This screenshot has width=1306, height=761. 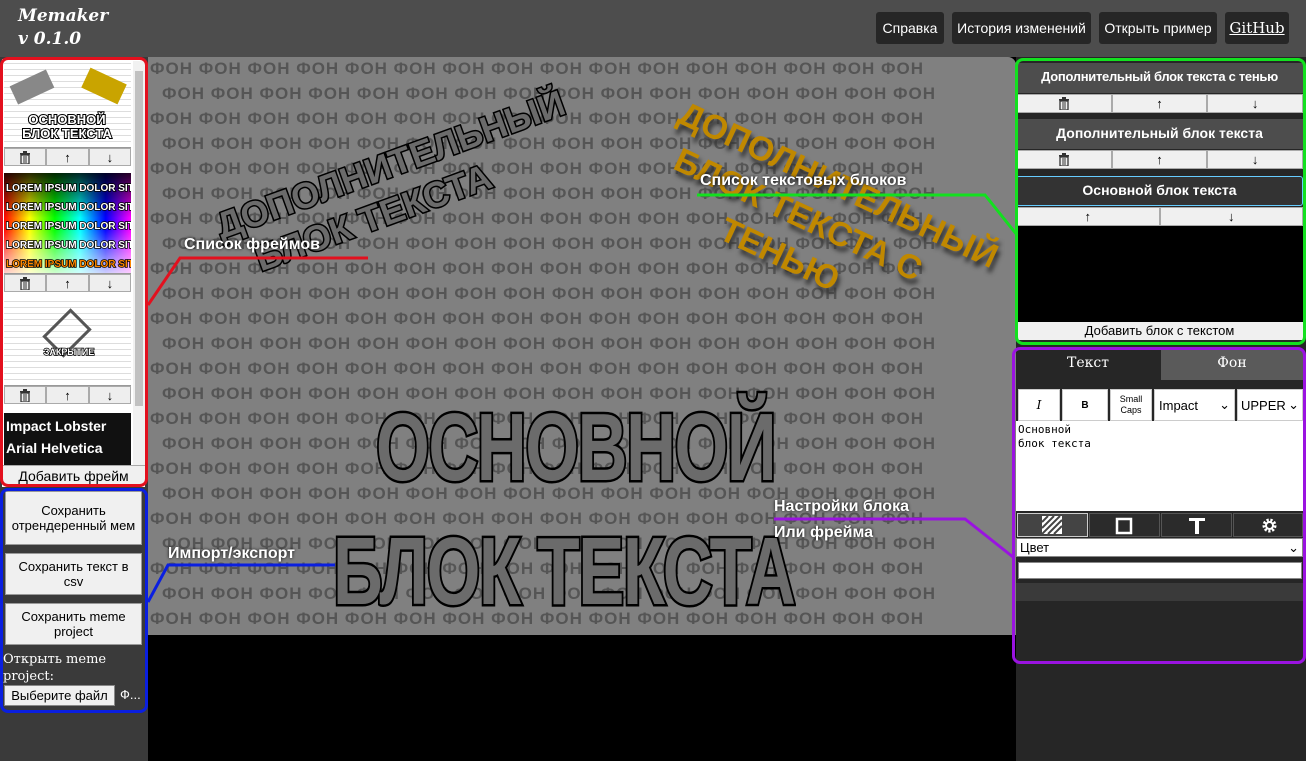 What do you see at coordinates (841, 506) in the screenshot?
I see `settings-annotation-label: Настройки блока` at bounding box center [841, 506].